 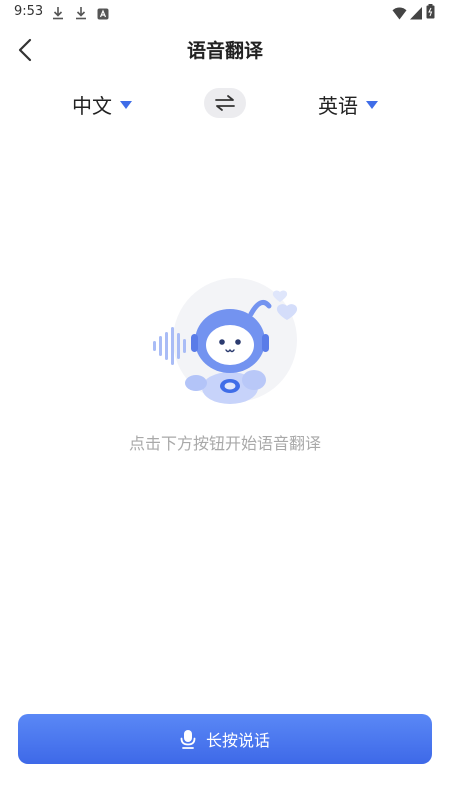 What do you see at coordinates (430, 13) in the screenshot?
I see `battery-icon` at bounding box center [430, 13].